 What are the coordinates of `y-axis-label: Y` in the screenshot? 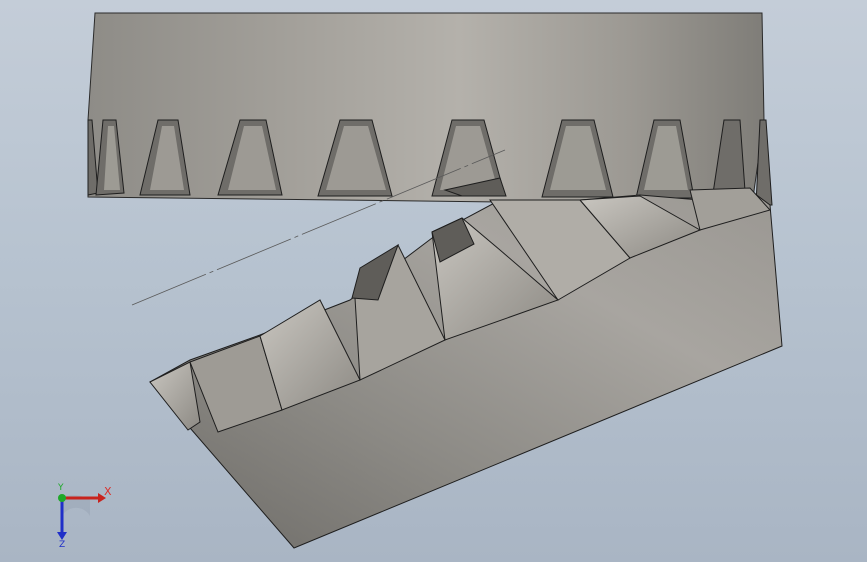 It's located at (60, 488).